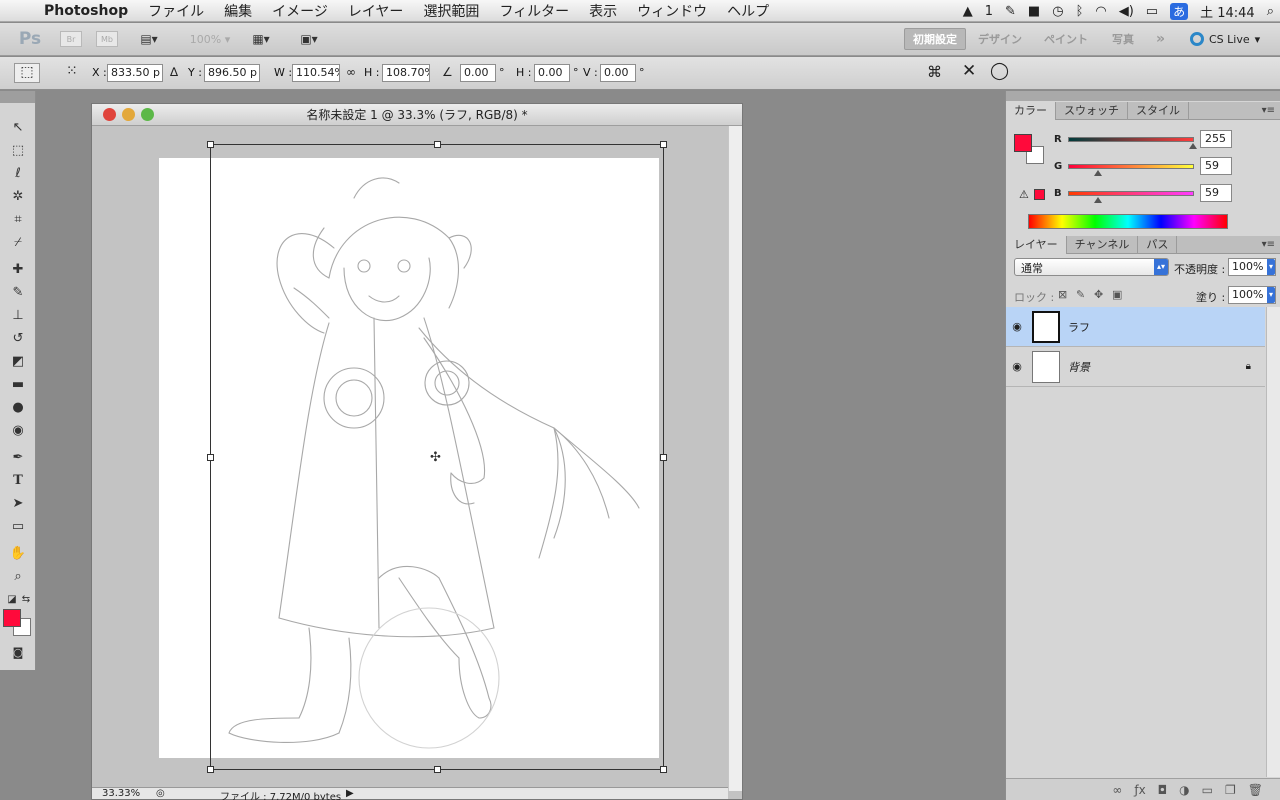  What do you see at coordinates (1080, 11) in the screenshot?
I see `bluetooth-icon: ᛒ` at bounding box center [1080, 11].